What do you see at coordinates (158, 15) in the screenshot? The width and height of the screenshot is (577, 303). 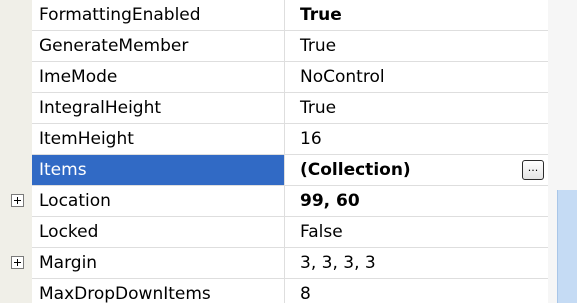 I see `property-name: FormattingEnabled` at bounding box center [158, 15].